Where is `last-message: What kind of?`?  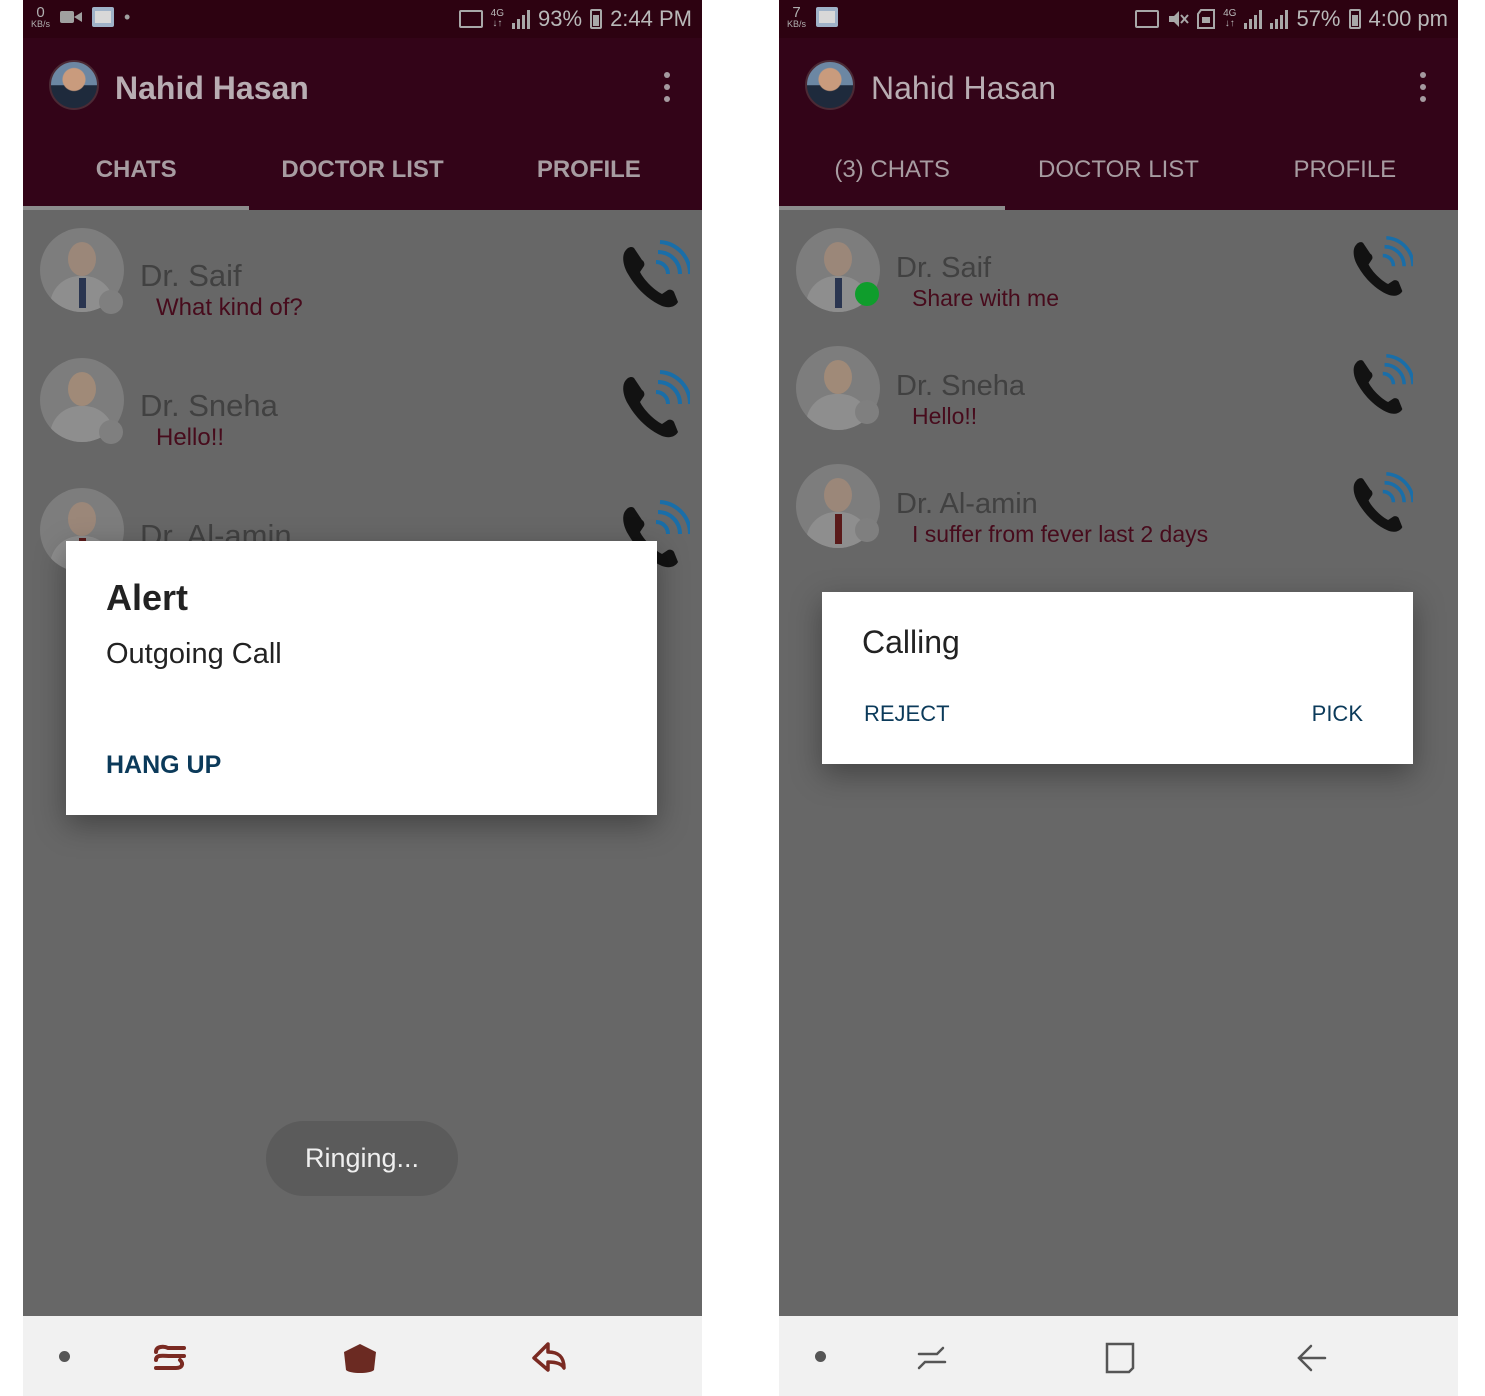 last-message: What kind of? is located at coordinates (229, 307).